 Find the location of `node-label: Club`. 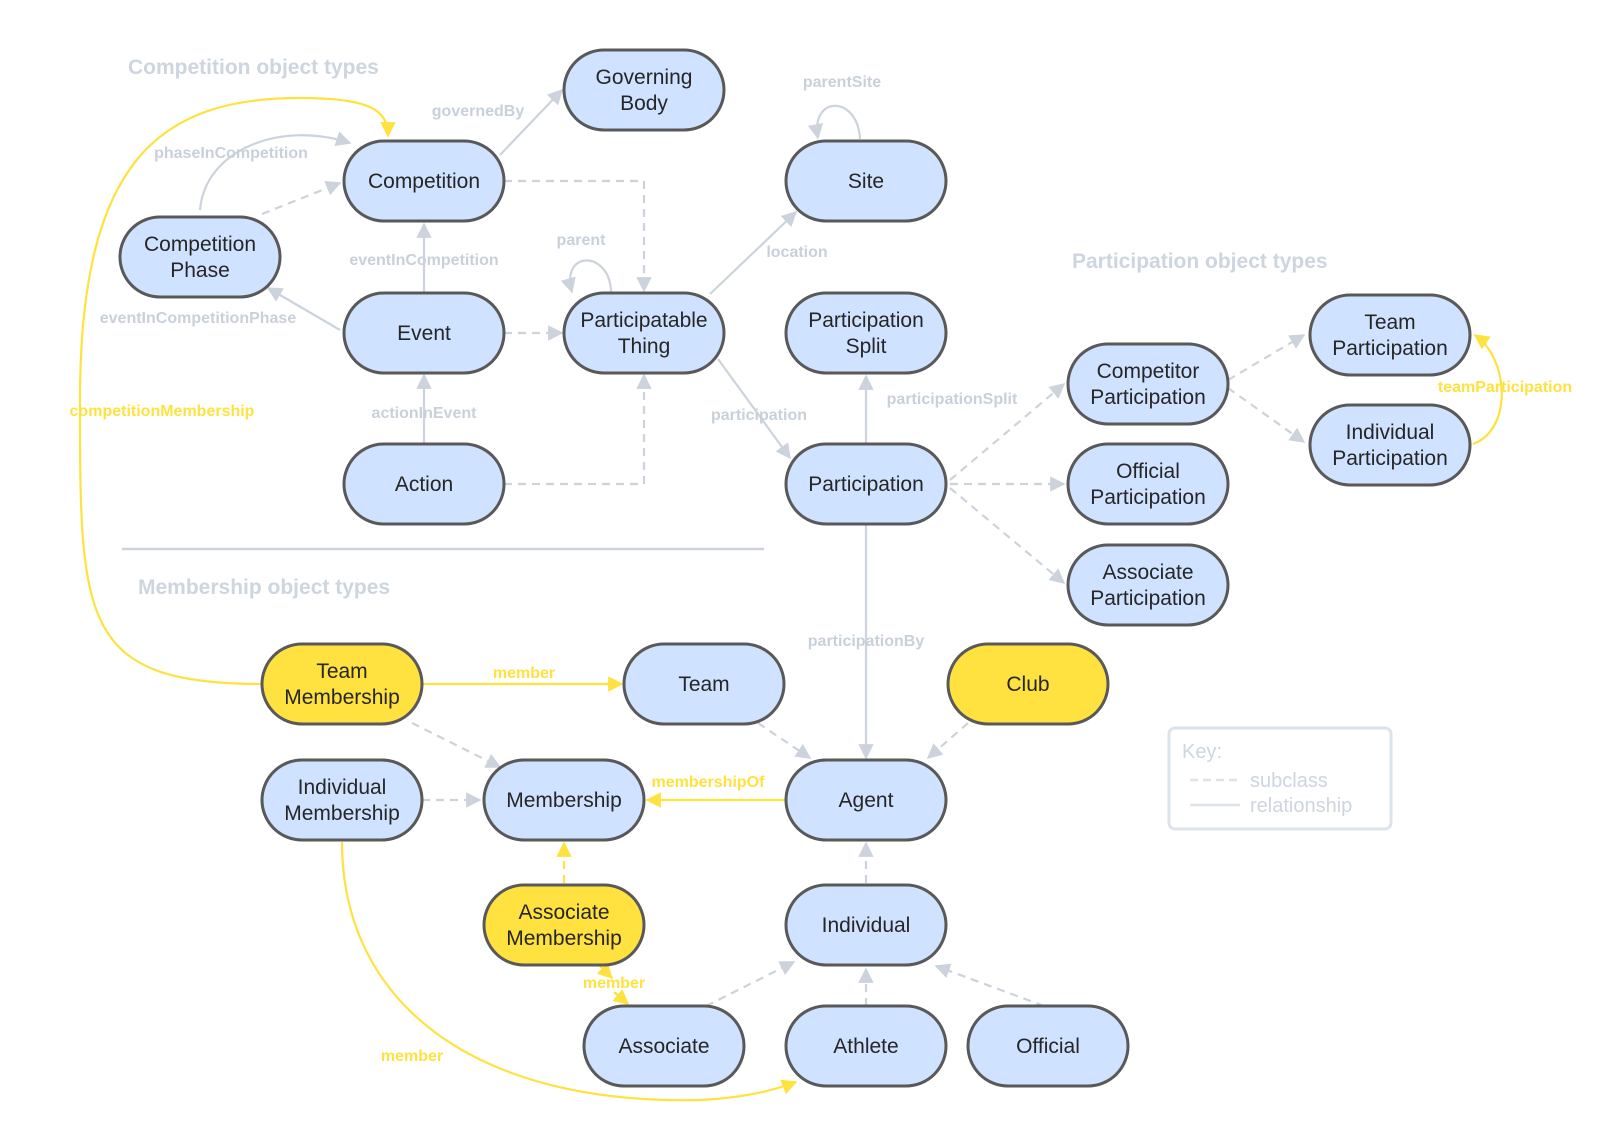

node-label: Club is located at coordinates (1027, 684).